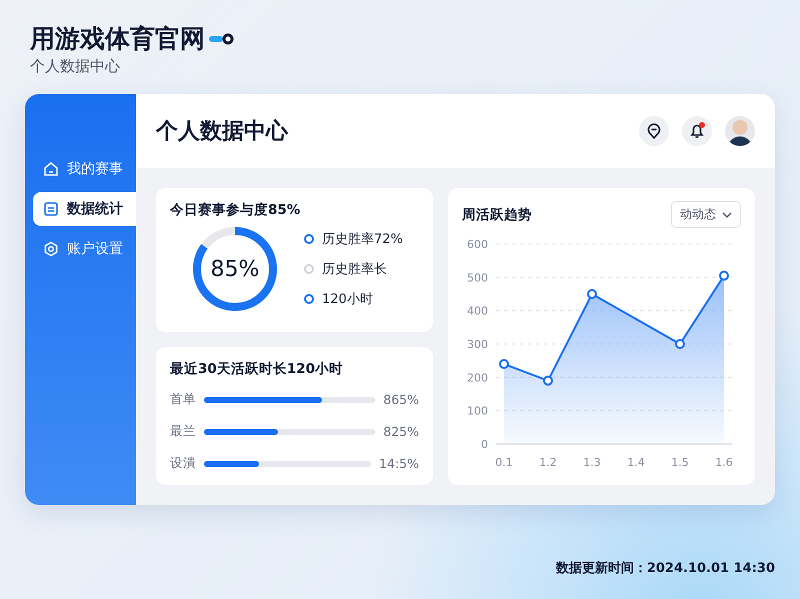 This screenshot has height=599, width=800. Describe the element at coordinates (347, 299) in the screenshot. I see `legend-label: 120小时` at that location.